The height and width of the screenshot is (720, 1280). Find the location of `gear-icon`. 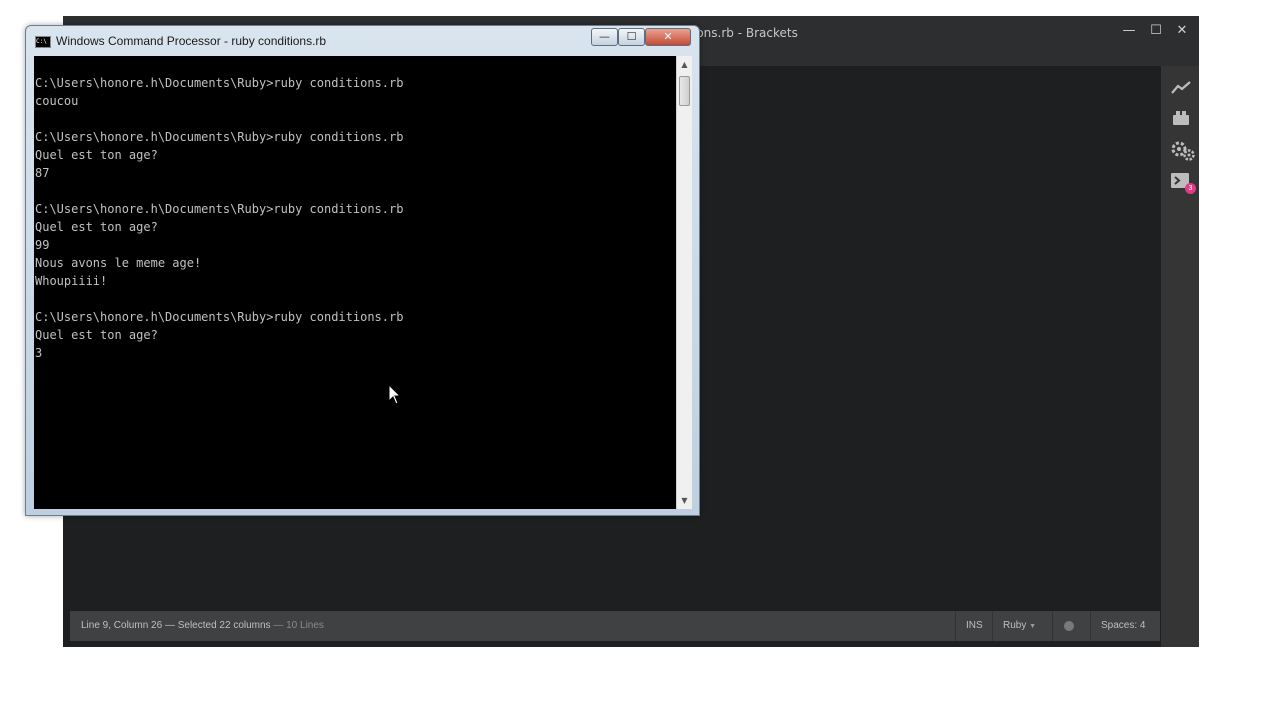

gear-icon is located at coordinates (1182, 149).